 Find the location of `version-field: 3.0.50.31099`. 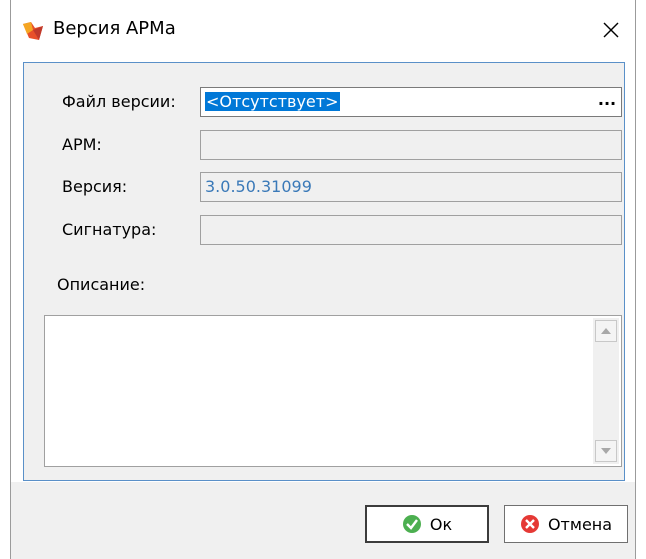

version-field: 3.0.50.31099 is located at coordinates (411, 187).